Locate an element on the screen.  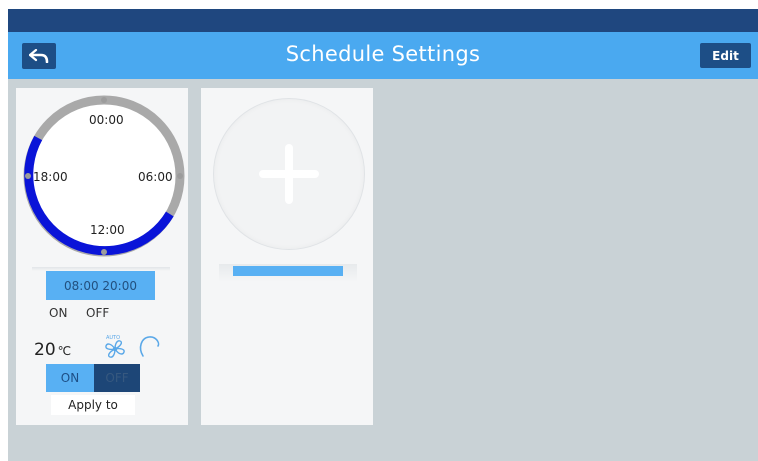
add-schedule-bar is located at coordinates (288, 271).